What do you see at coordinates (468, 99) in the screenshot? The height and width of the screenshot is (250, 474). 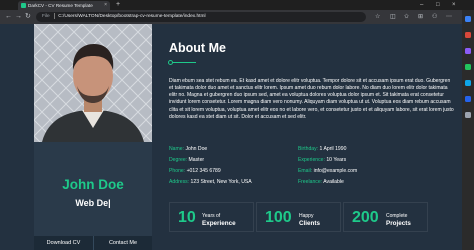 I see `outlook-icon` at bounding box center [468, 99].